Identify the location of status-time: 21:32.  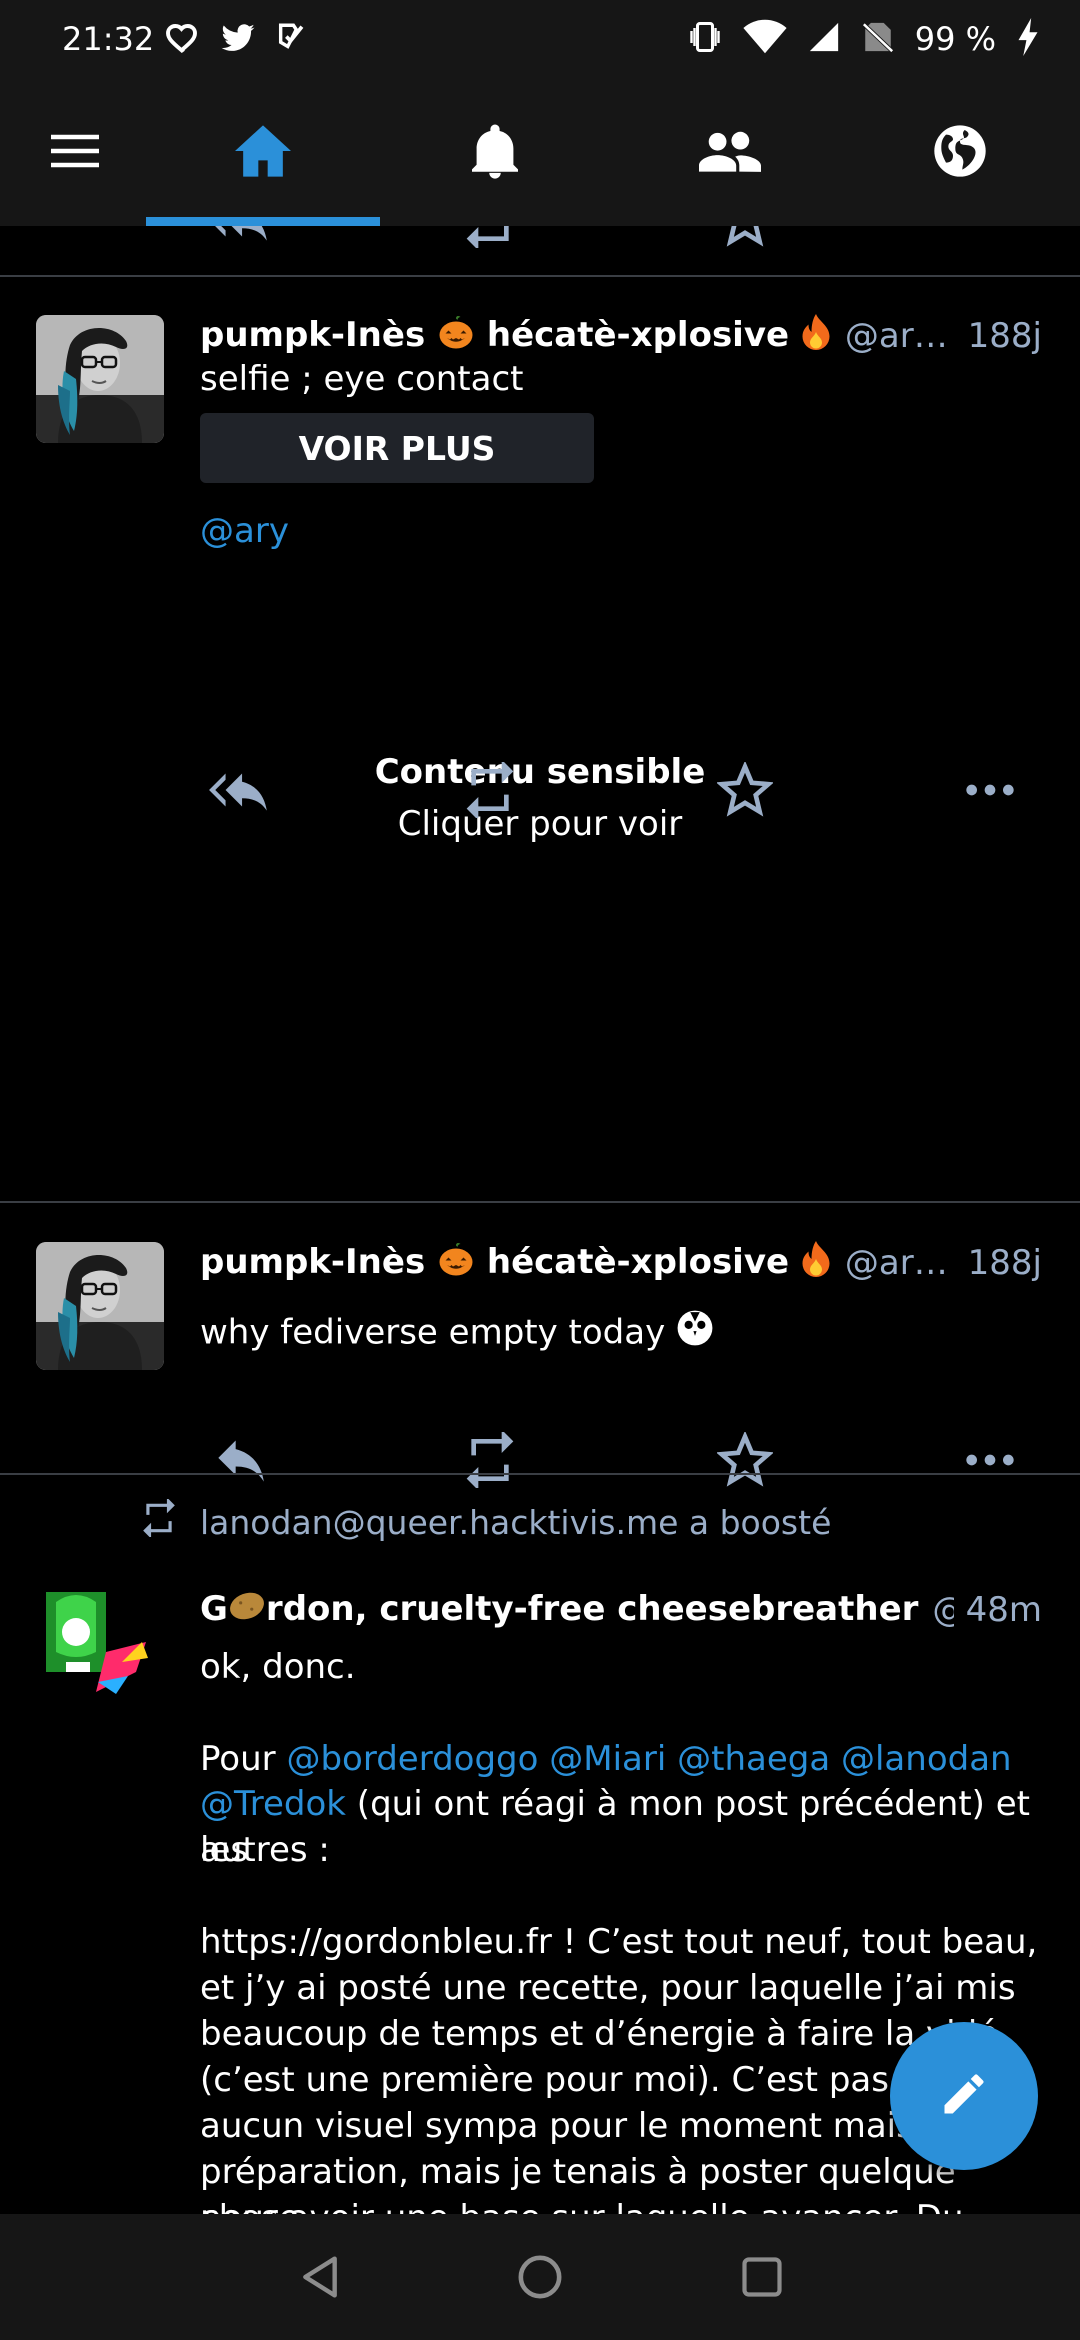
(108, 39).